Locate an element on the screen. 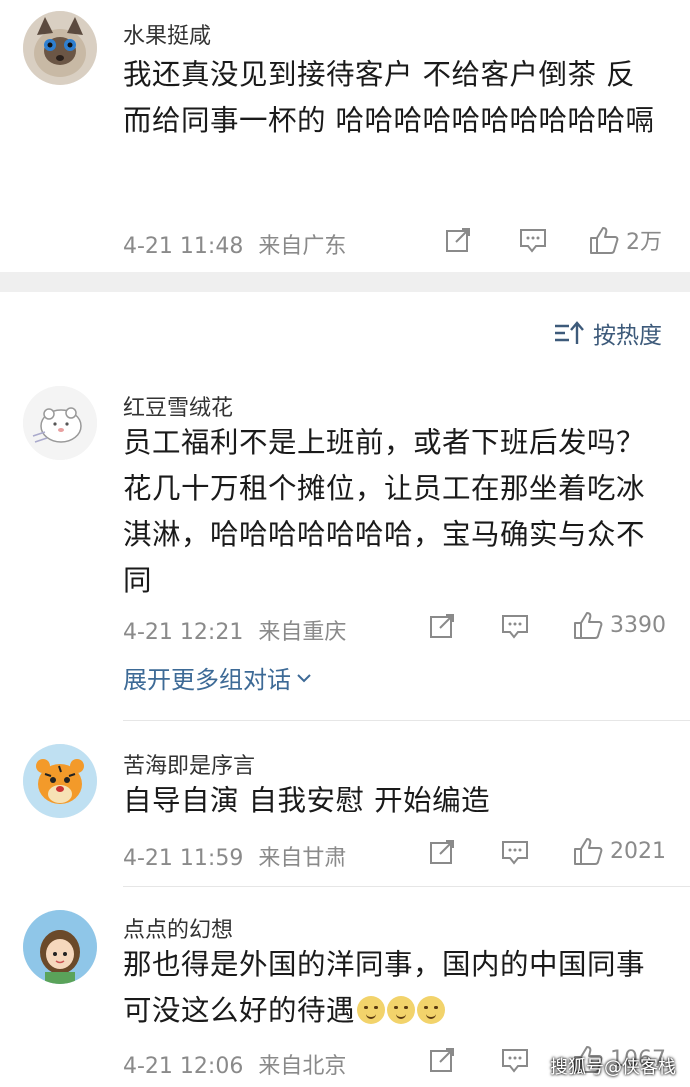 The image size is (690, 1087). comment-time: 4-21 12:06 is located at coordinates (183, 1066).